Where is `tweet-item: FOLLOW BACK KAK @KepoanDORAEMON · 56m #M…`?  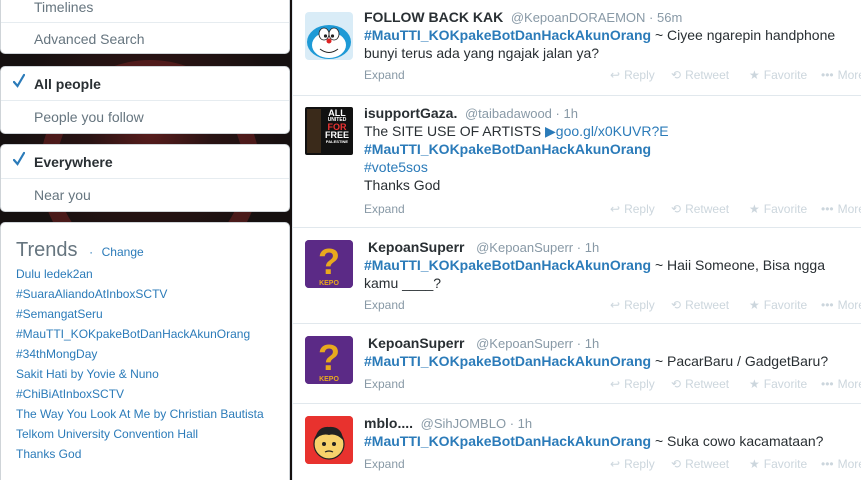 tweet-item: FOLLOW BACK KAK @KepoanDORAEMON · 56m #M… is located at coordinates (577, 48).